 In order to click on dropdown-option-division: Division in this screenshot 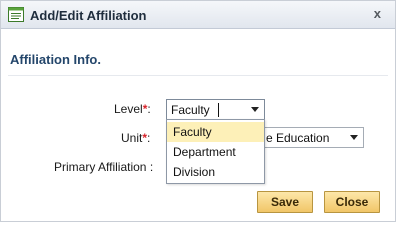, I will do `click(215, 172)`.